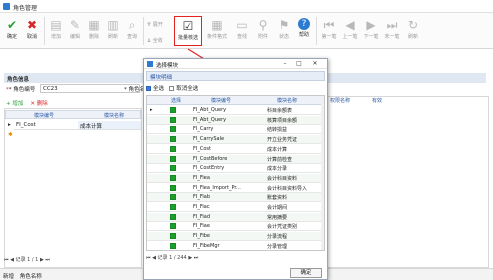  Describe the element at coordinates (9, 277) in the screenshot. I see `status-left: 新增` at that location.